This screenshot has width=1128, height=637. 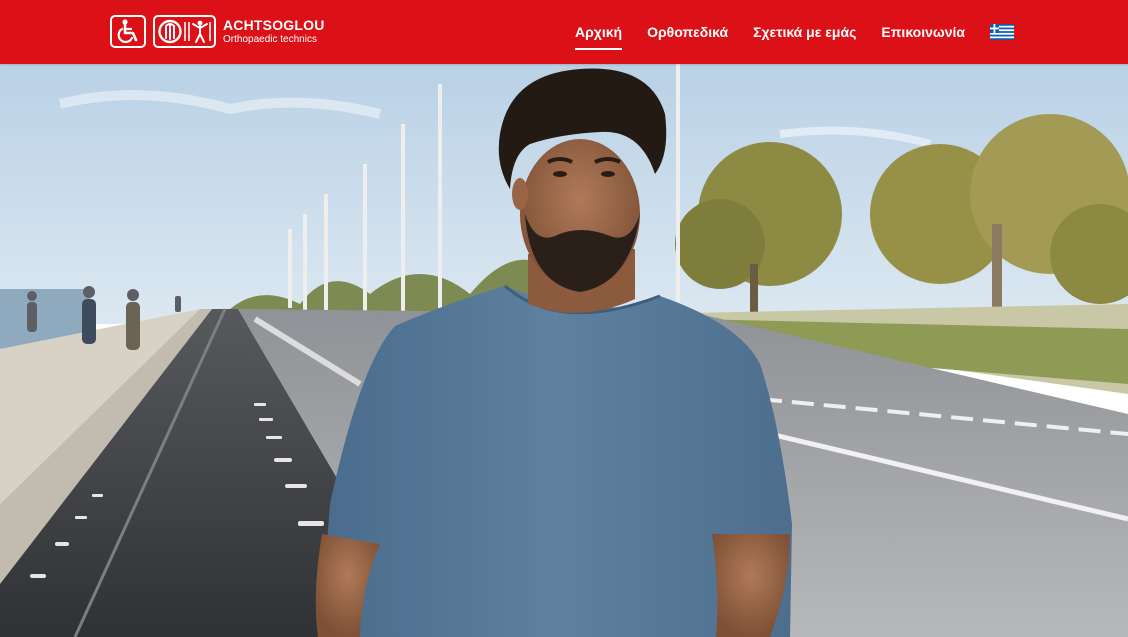 I want to click on brand-logo-link: ACHTSOGLOU Orthopaedic technics, so click(x=217, y=31).